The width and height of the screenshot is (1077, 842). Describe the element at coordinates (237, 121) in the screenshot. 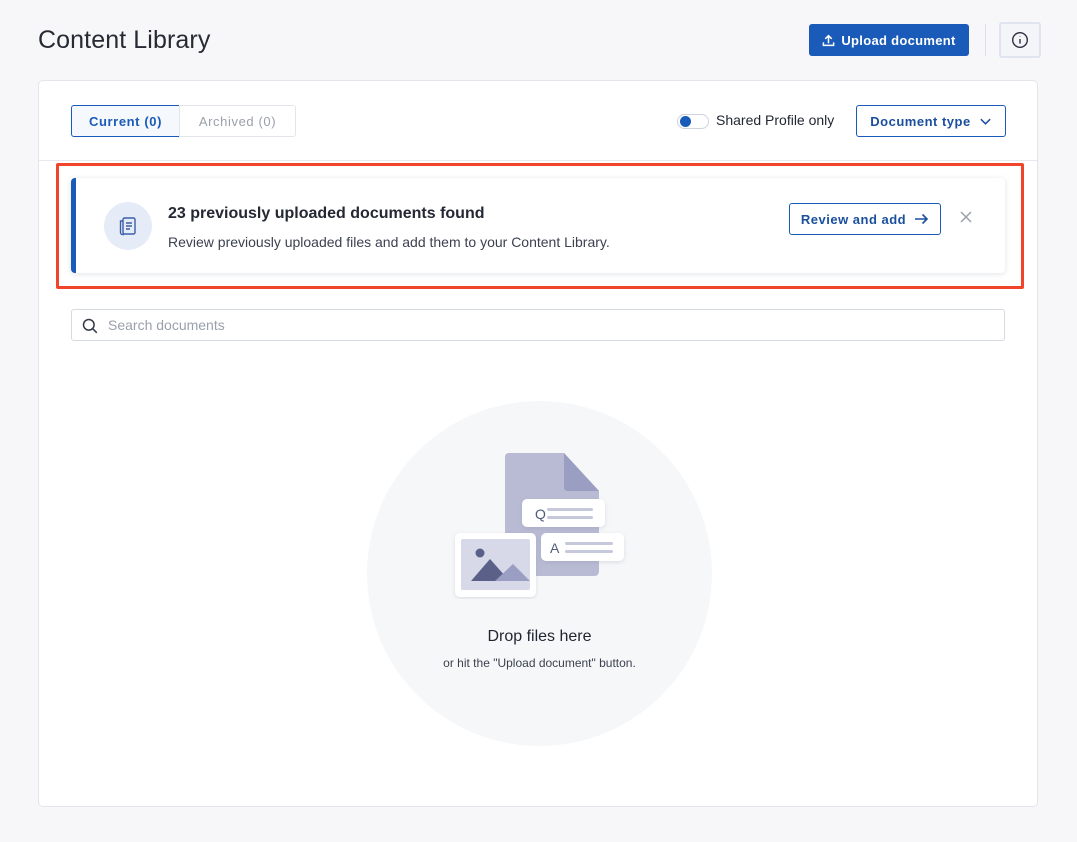

I see `tab-archived: Archived (0)` at that location.